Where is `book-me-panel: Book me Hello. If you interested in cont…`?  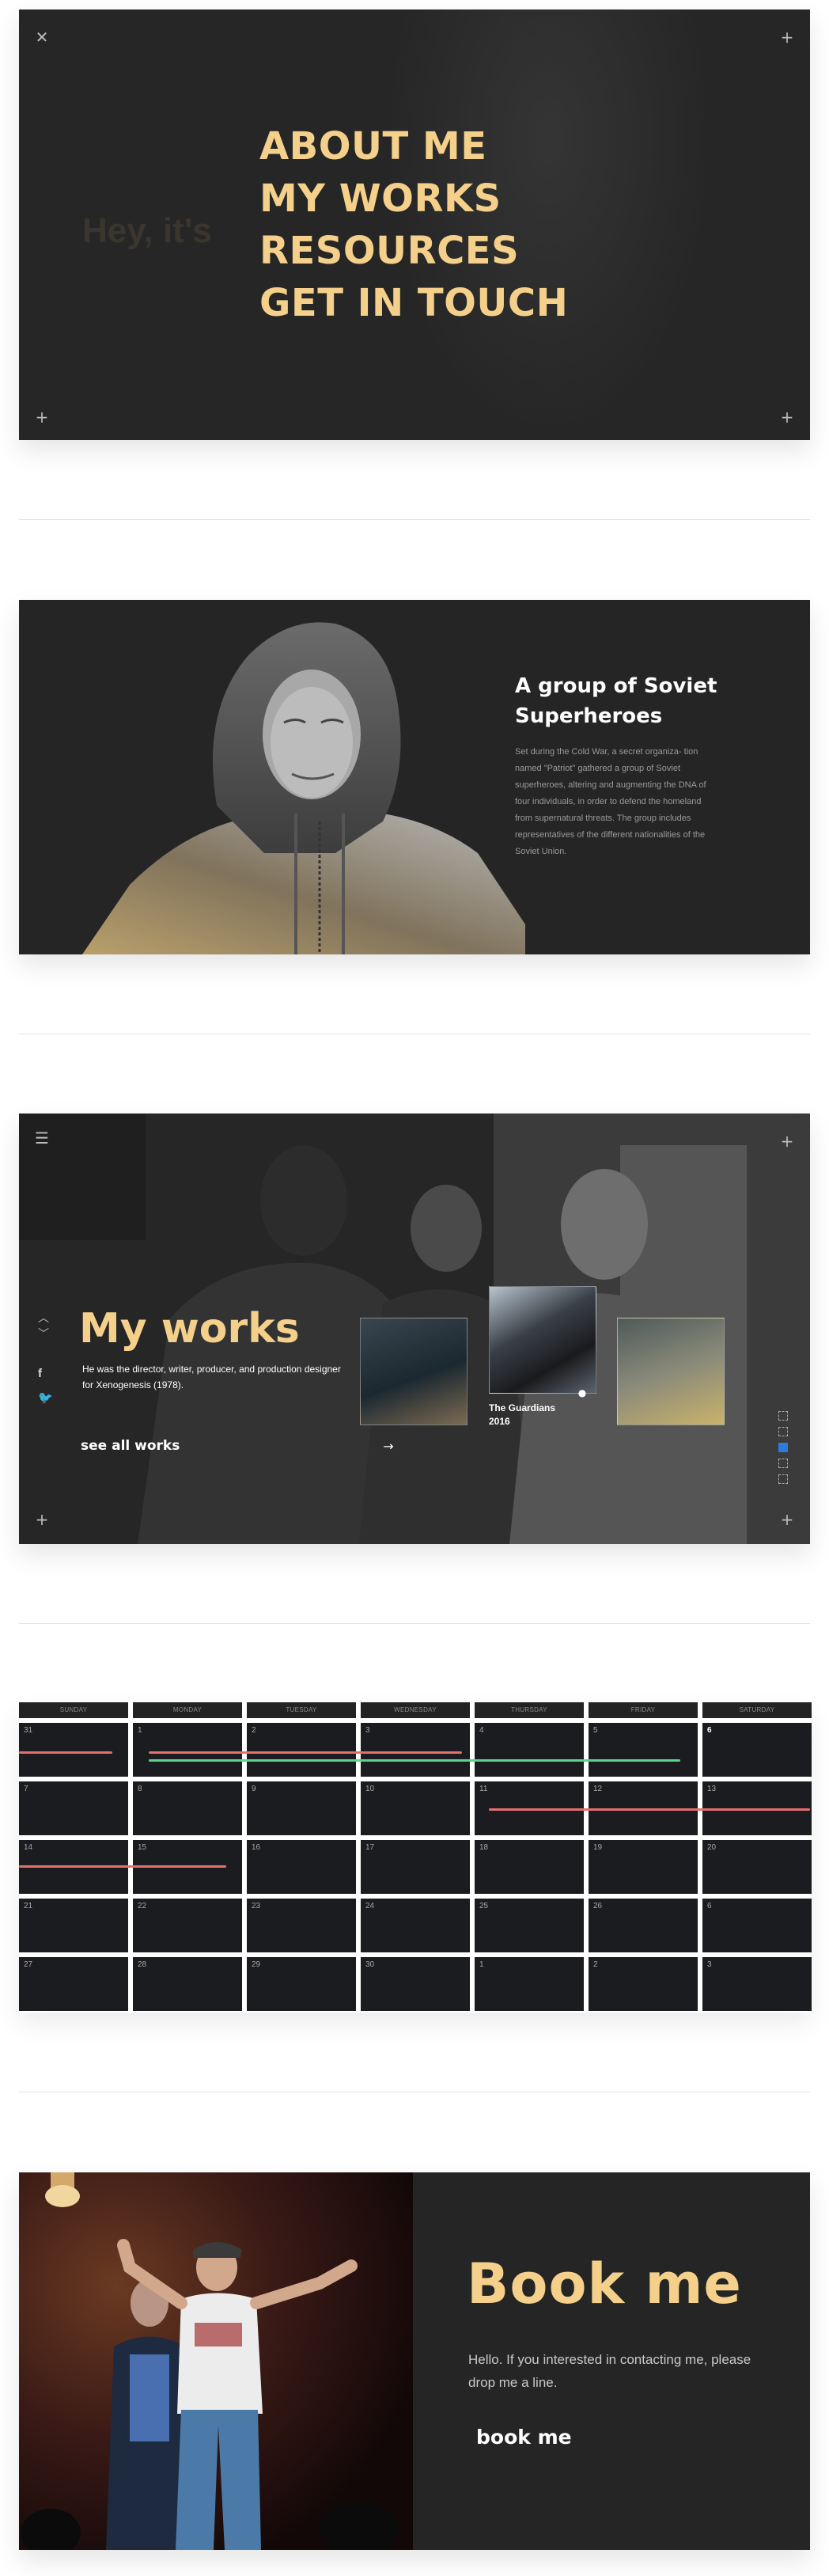
book-me-panel: Book me Hello. If you interested in cont… is located at coordinates (414, 2361).